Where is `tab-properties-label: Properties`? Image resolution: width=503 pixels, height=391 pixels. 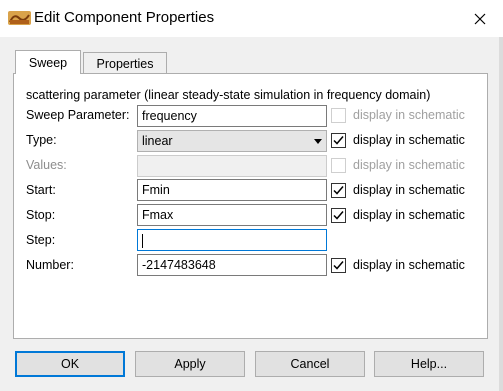
tab-properties-label: Properties is located at coordinates (125, 63).